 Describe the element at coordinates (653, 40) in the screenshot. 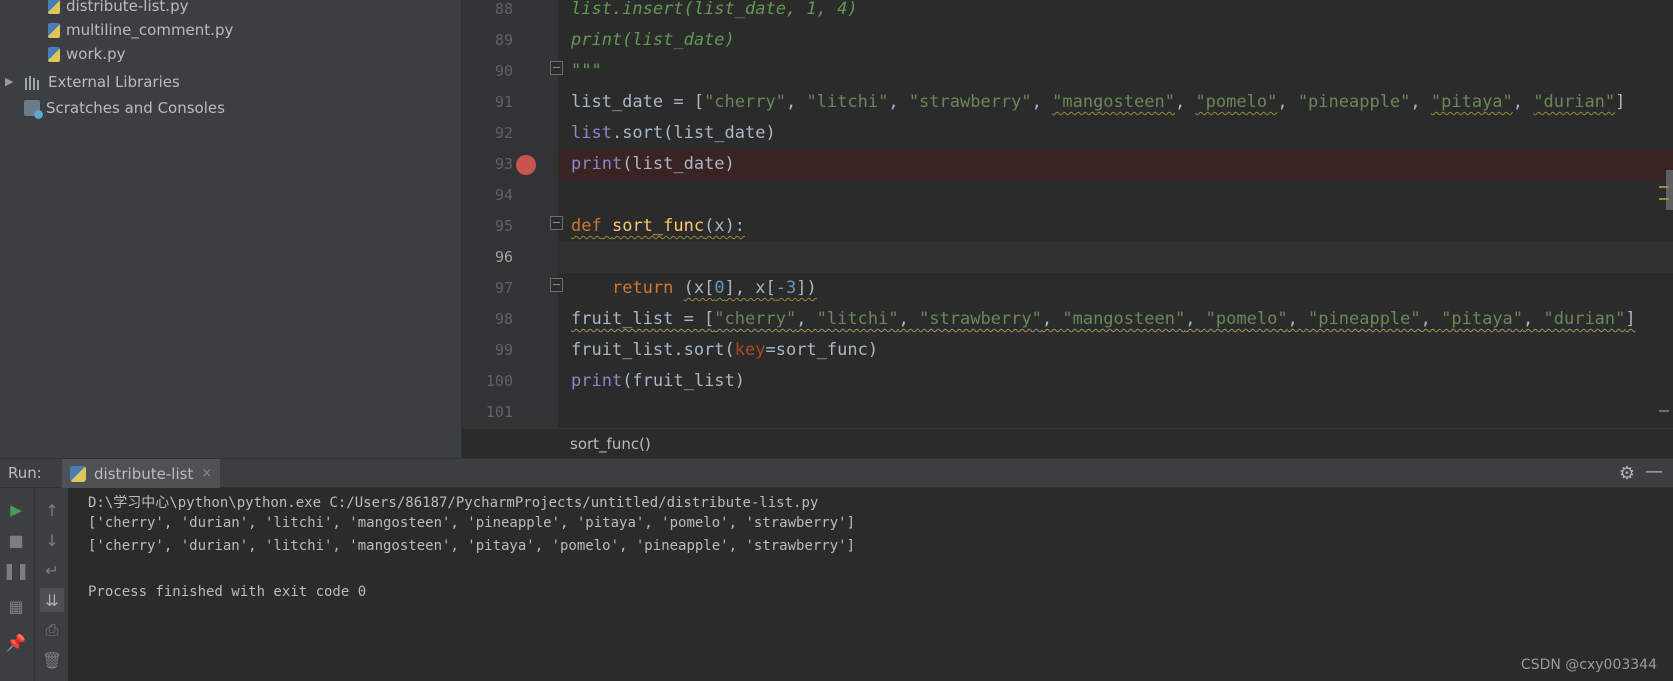

I see `code-line-89: print(list_date)` at that location.